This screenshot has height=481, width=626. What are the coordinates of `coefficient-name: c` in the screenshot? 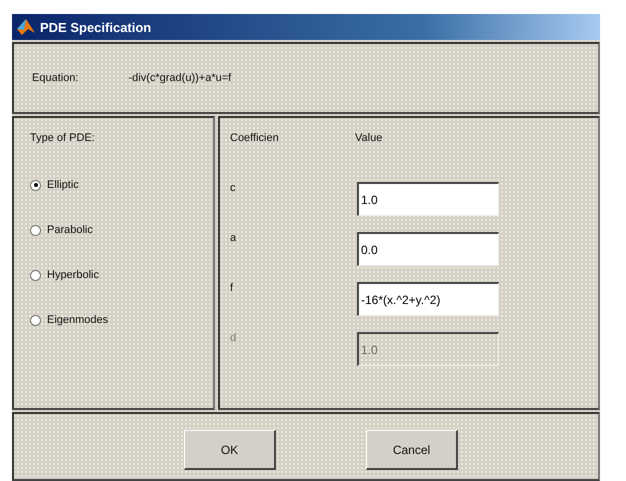 It's located at (233, 188).